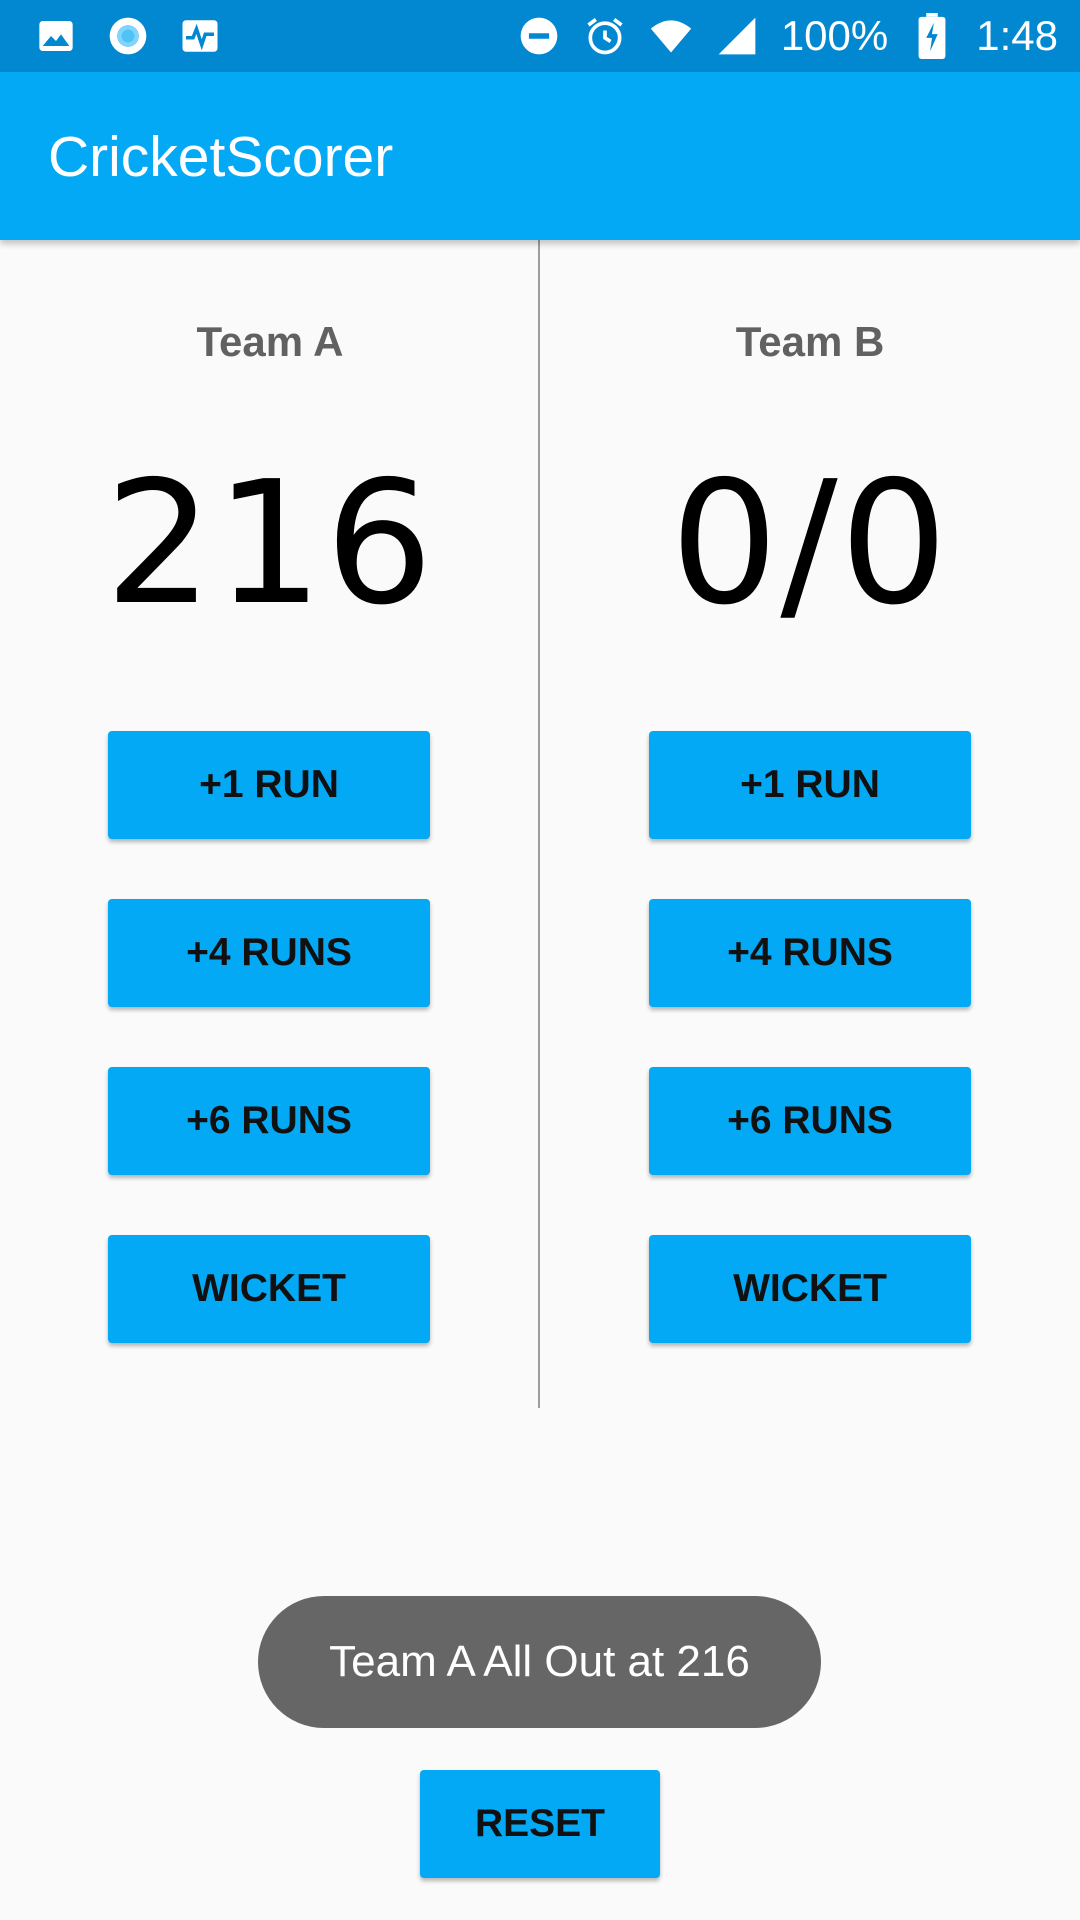 This screenshot has width=1080, height=1920. I want to click on team-a-wicket-button: WICKET, so click(269, 1289).